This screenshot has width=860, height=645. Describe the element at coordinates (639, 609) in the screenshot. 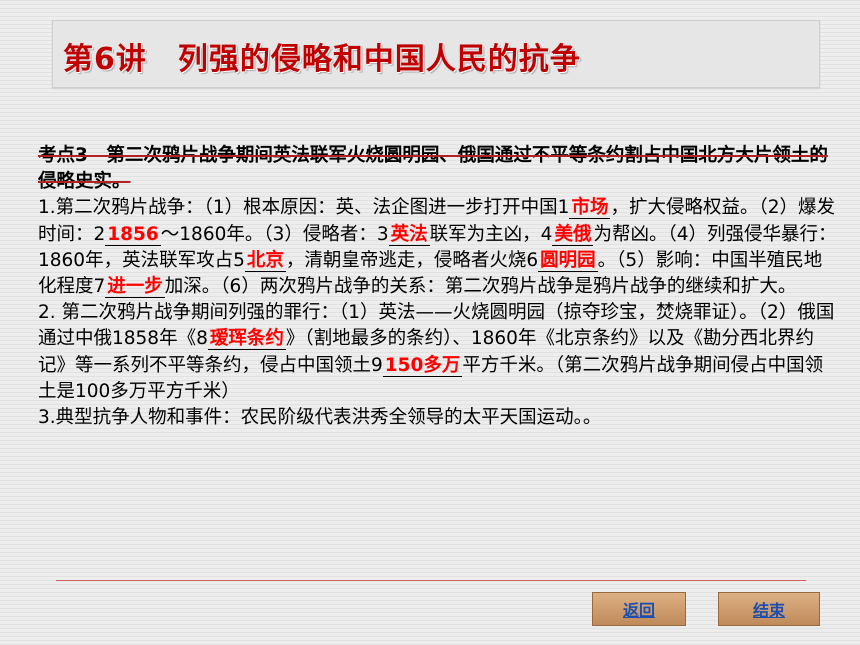

I see `back-button: 返回` at that location.